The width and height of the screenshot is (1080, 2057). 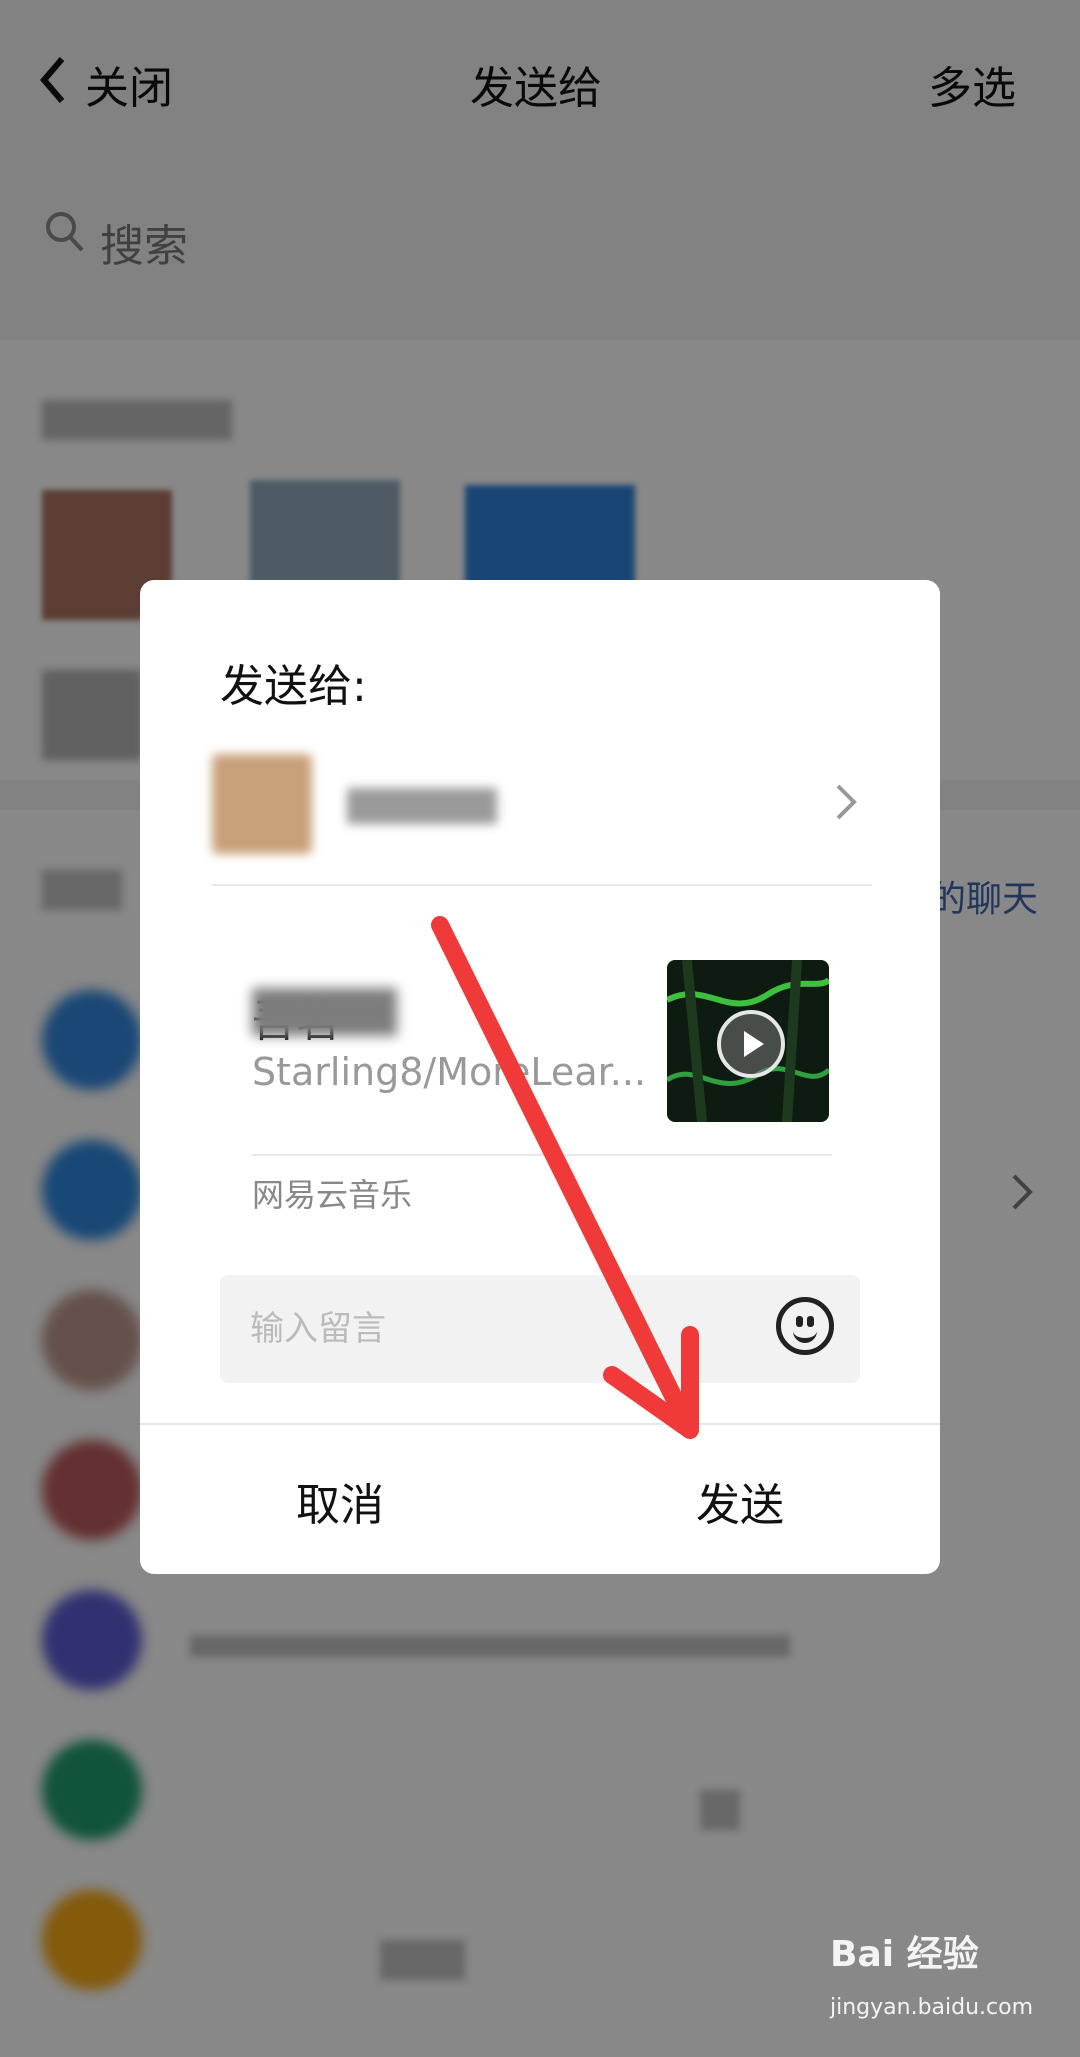 What do you see at coordinates (904, 1954) in the screenshot?
I see `watermark-brand: Bai 经验` at bounding box center [904, 1954].